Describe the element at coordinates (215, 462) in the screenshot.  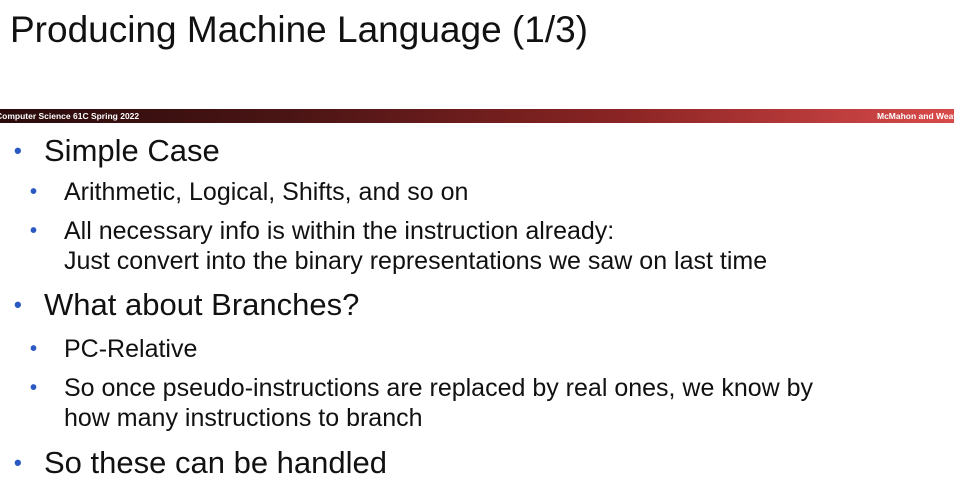
I see `bullet-text: So these can be handled` at that location.